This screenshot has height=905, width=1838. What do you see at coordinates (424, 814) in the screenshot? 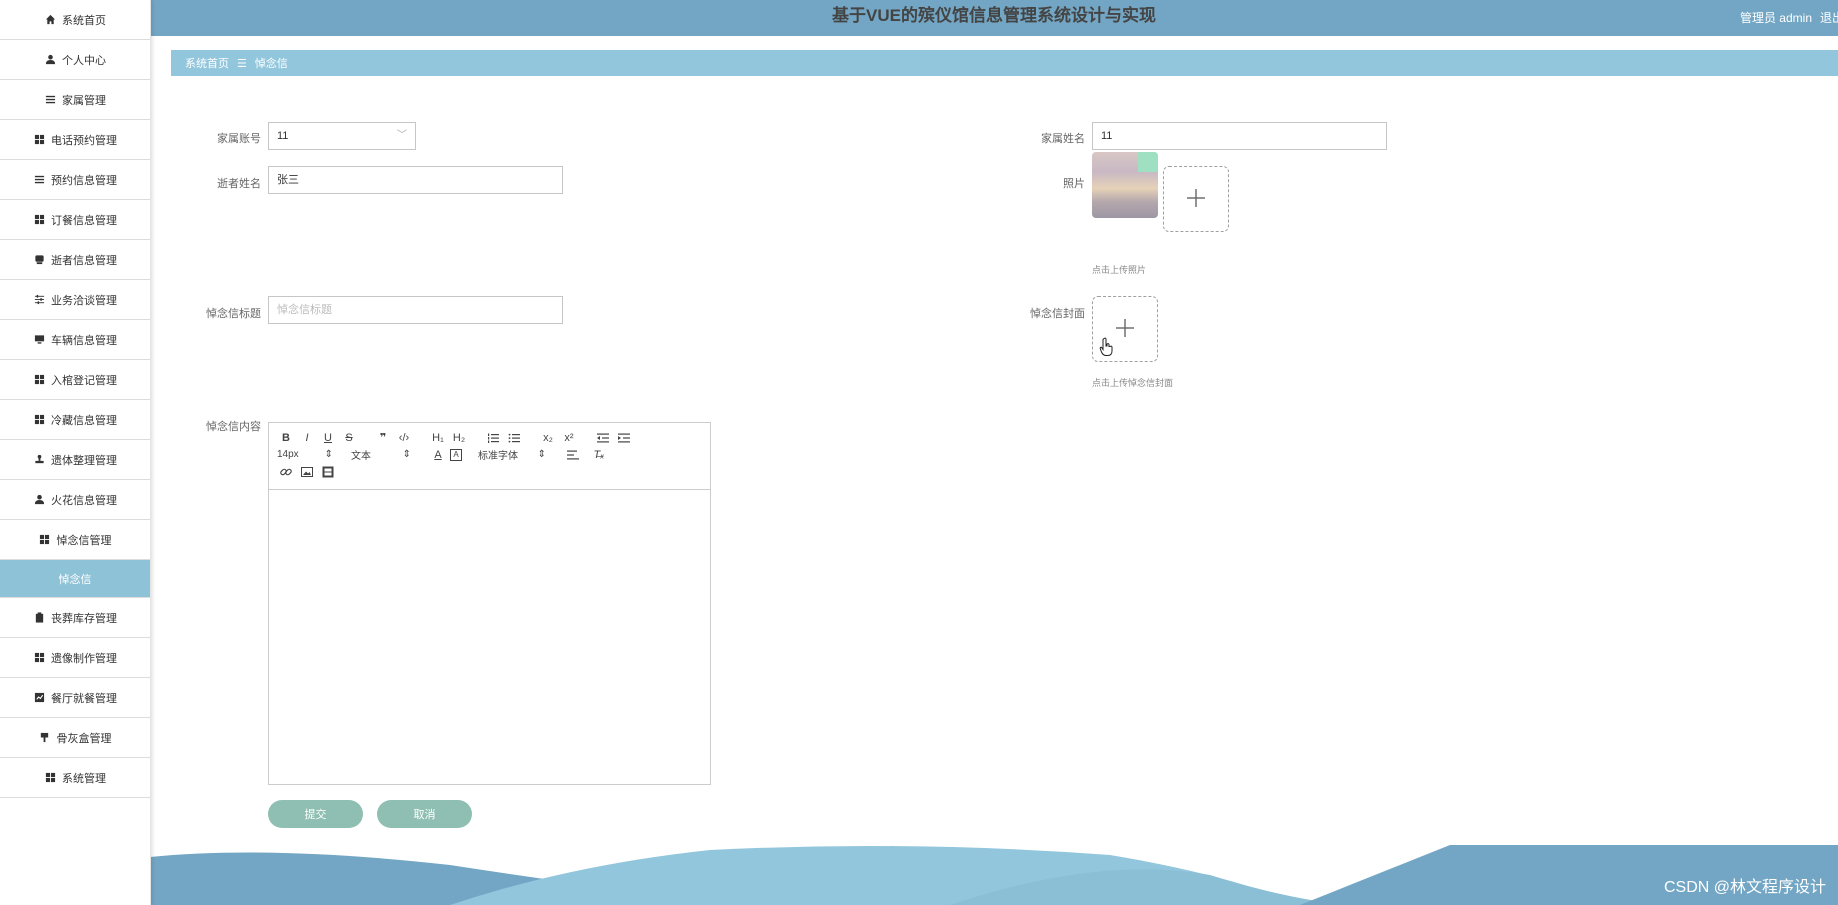
I see `cancel-button: 取消` at bounding box center [424, 814].